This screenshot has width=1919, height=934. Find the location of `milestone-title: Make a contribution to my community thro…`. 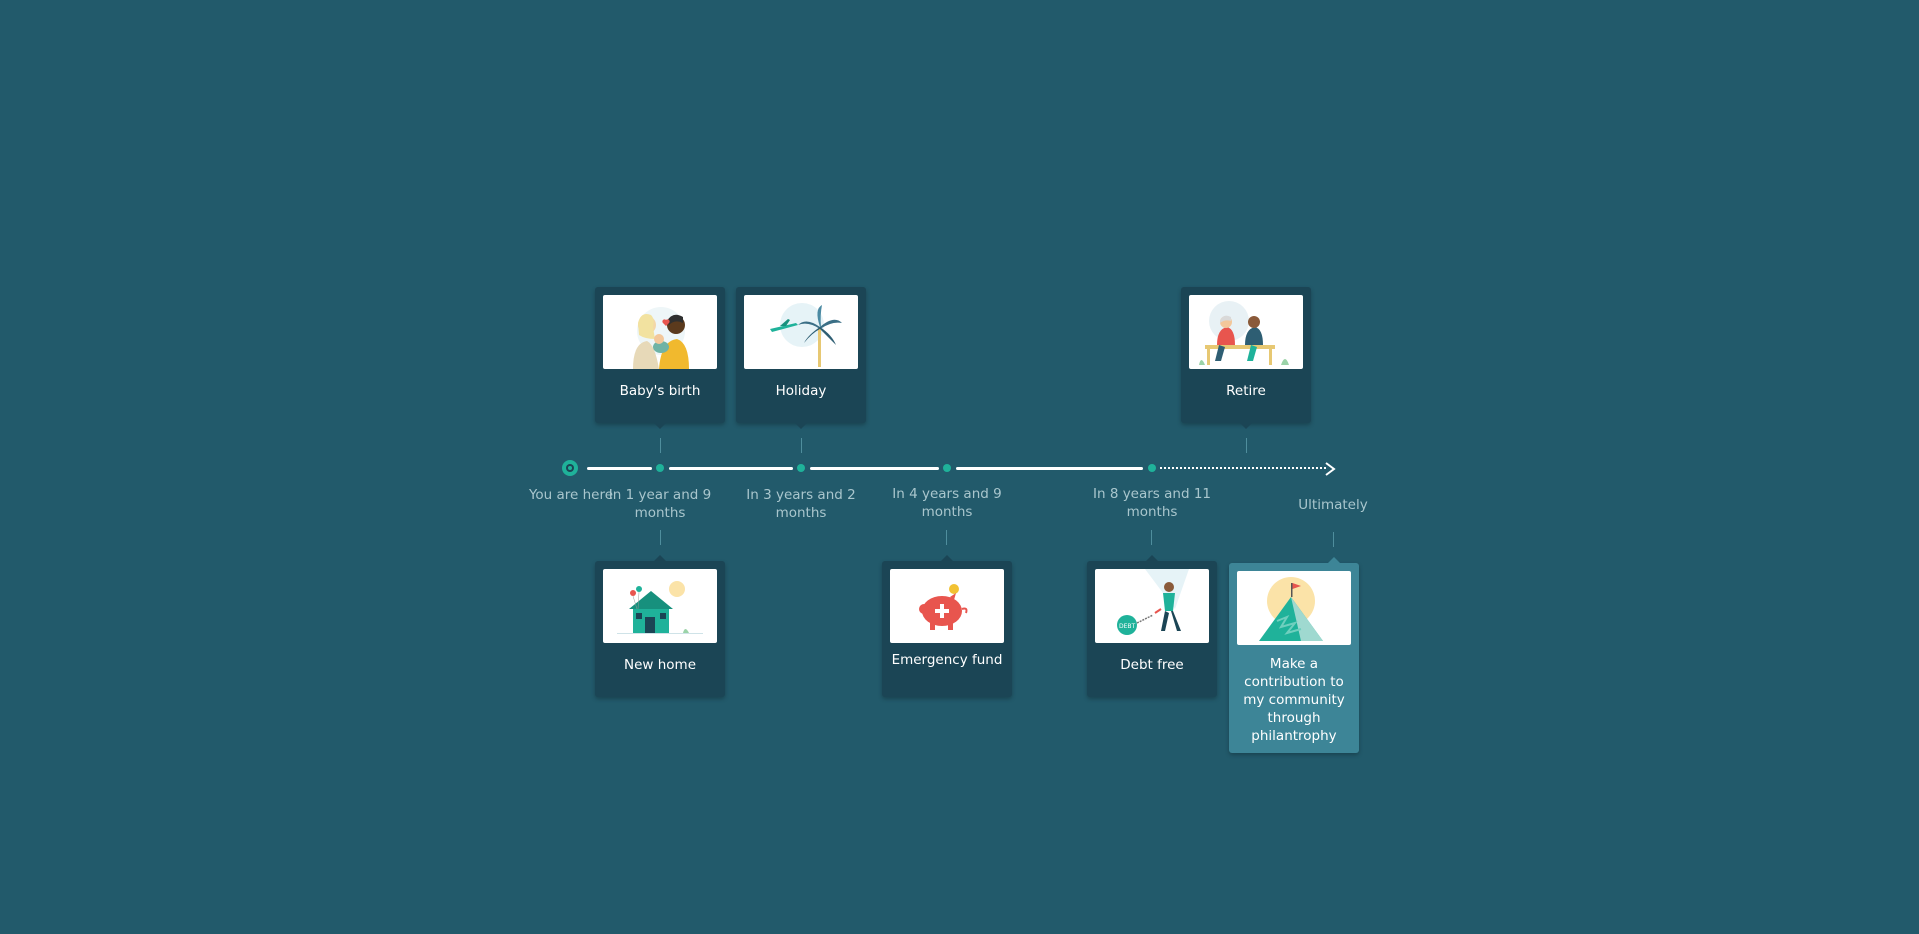

milestone-title: Make a contribution to my community thro… is located at coordinates (1294, 700).